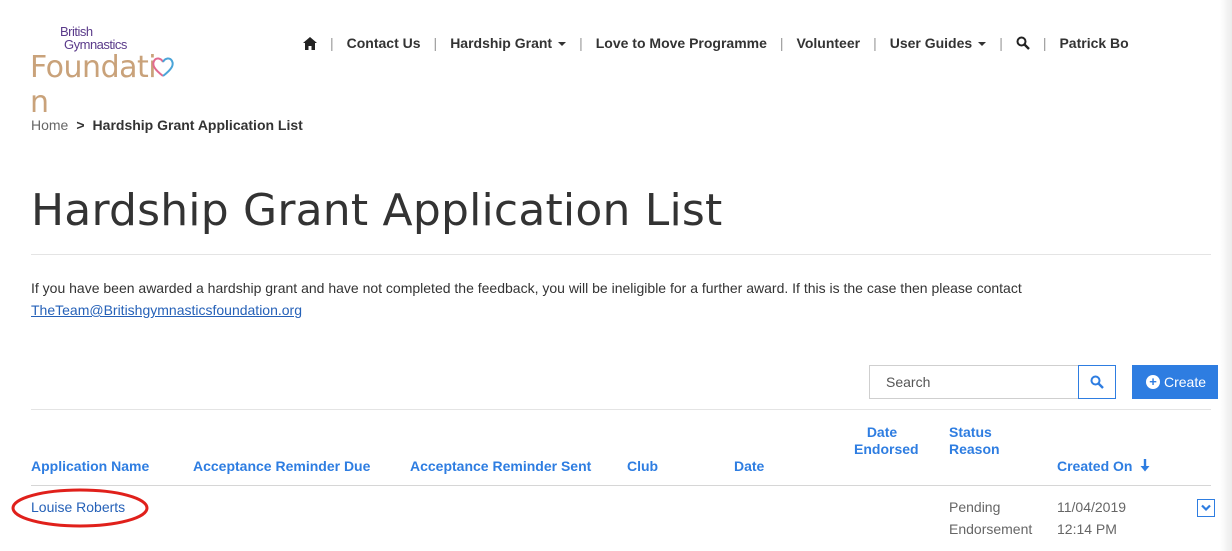  What do you see at coordinates (384, 43) in the screenshot?
I see `nav-contact-us: Contact Us` at bounding box center [384, 43].